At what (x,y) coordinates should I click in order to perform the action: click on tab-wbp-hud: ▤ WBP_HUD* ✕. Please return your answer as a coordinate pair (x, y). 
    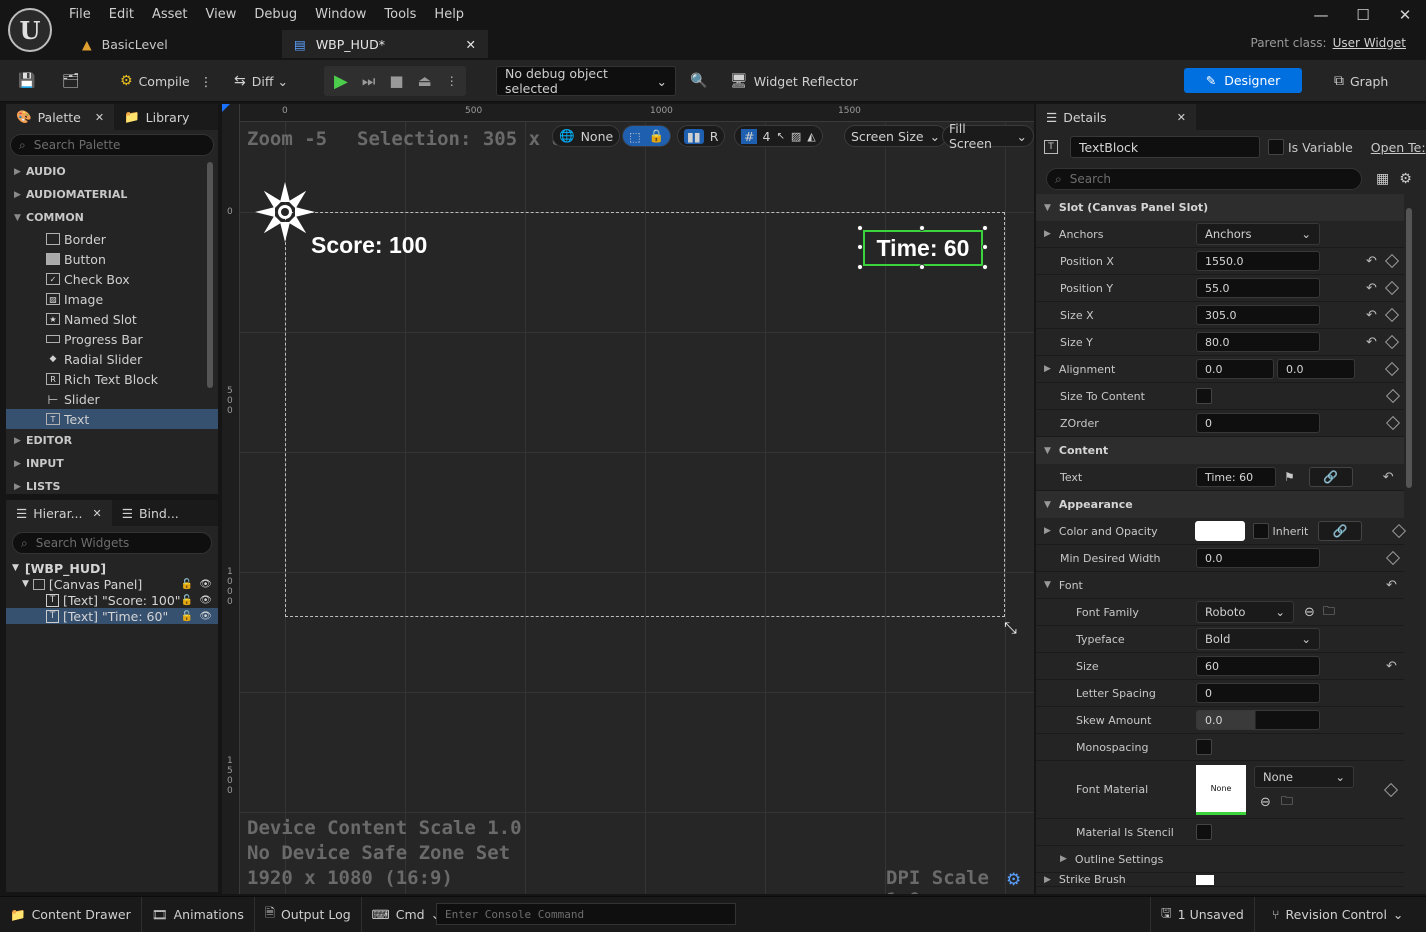
    Looking at the image, I should click on (385, 44).